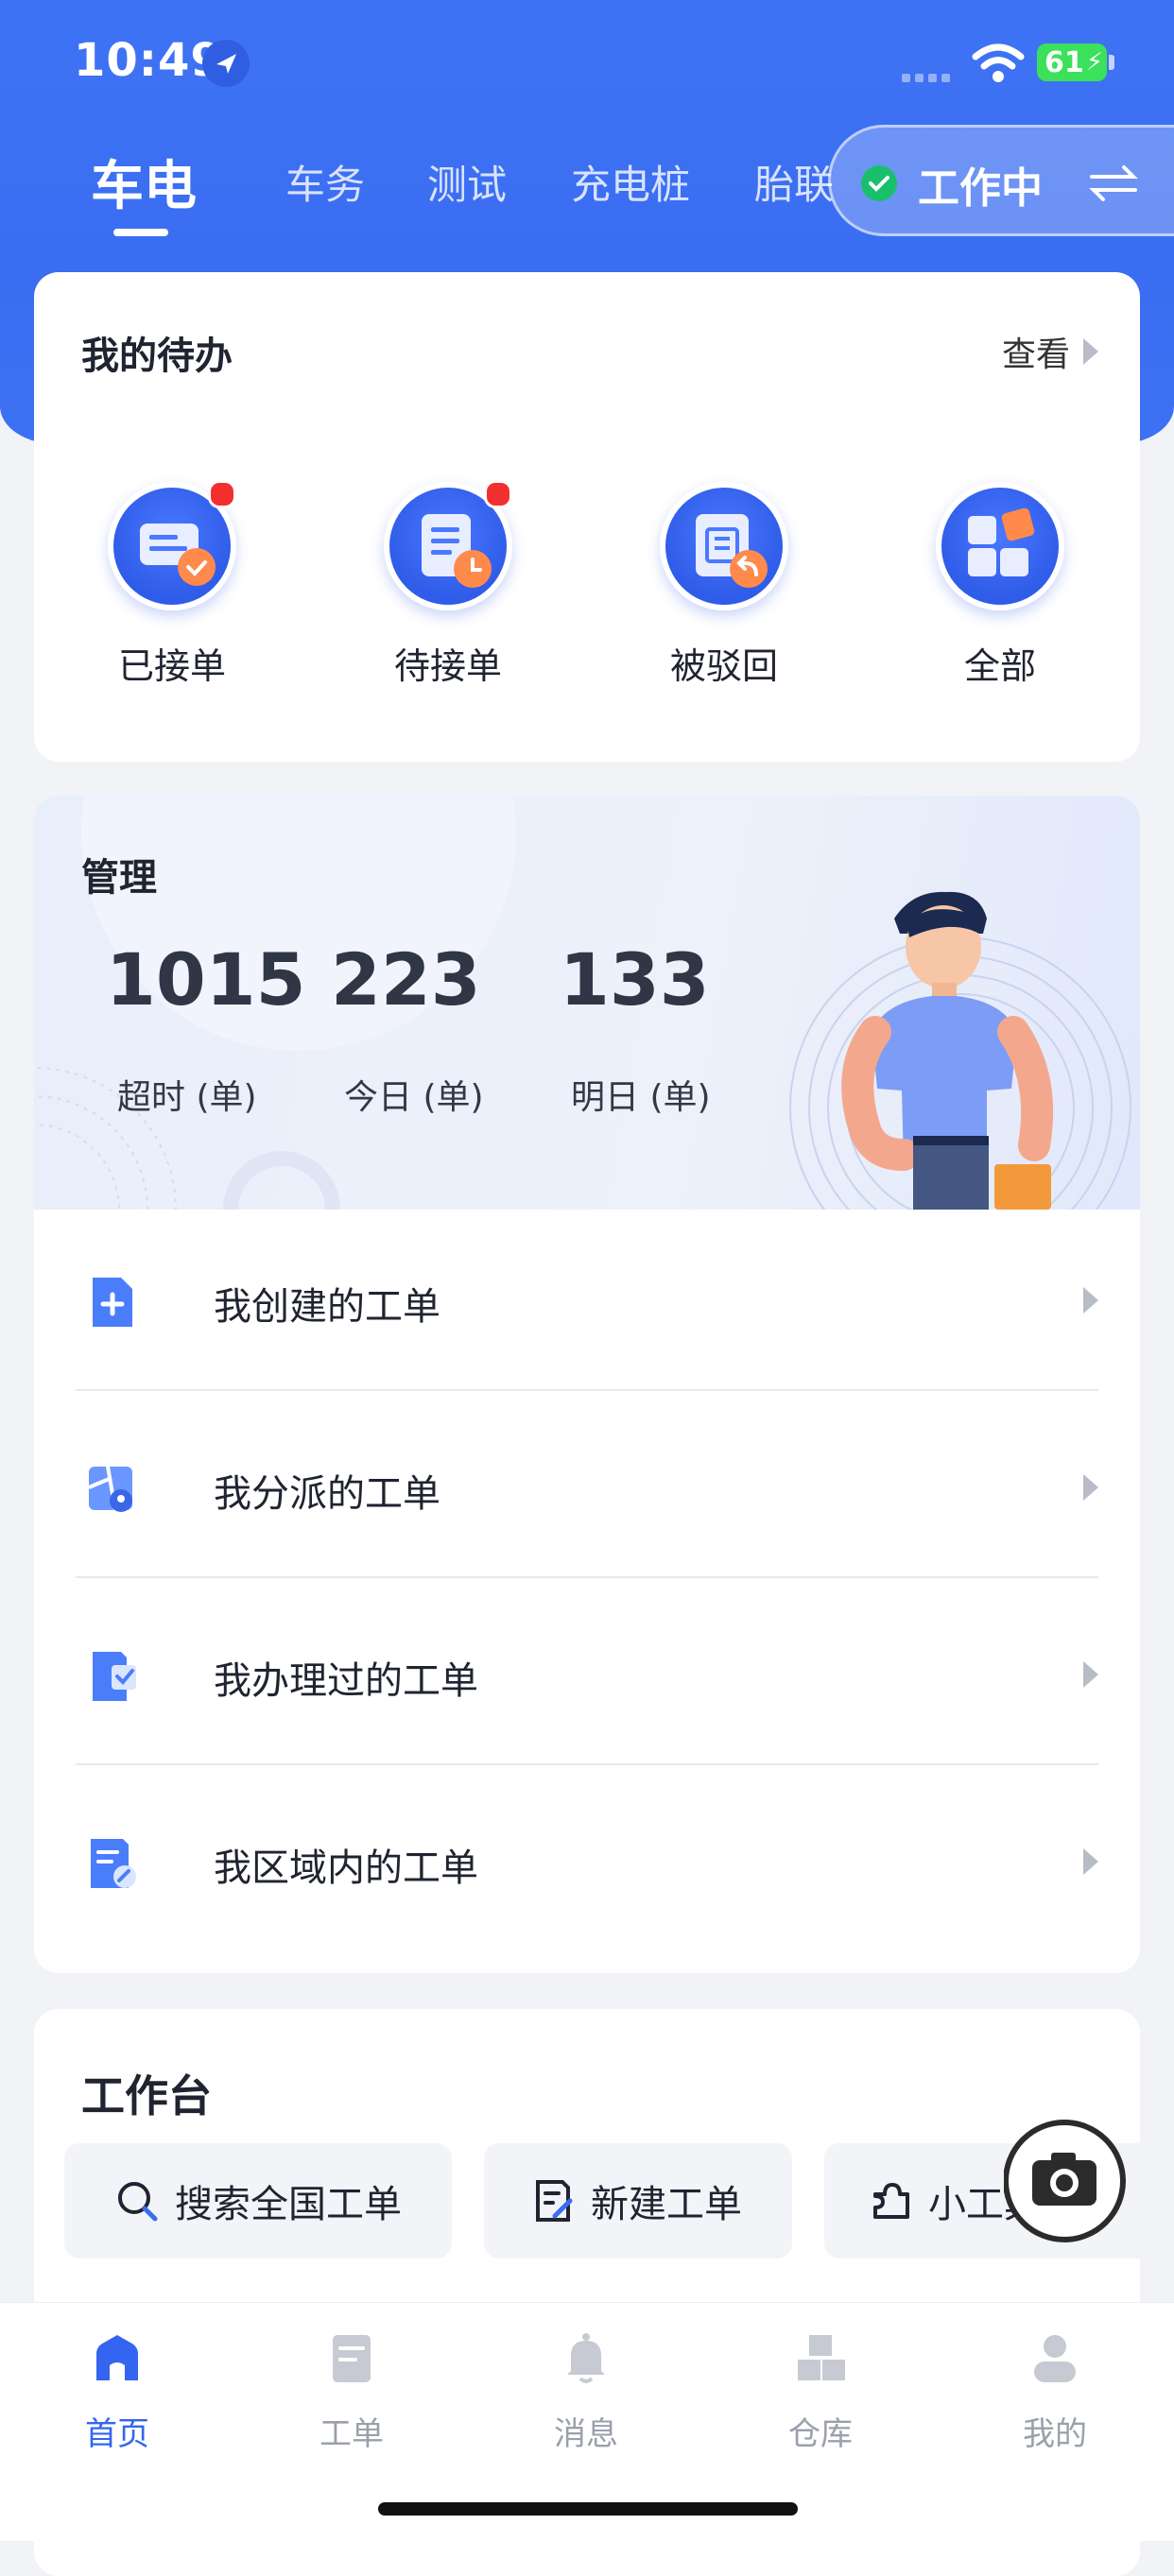 This screenshot has width=1174, height=2576. What do you see at coordinates (406, 979) in the screenshot?
I see `today-count: 223` at bounding box center [406, 979].